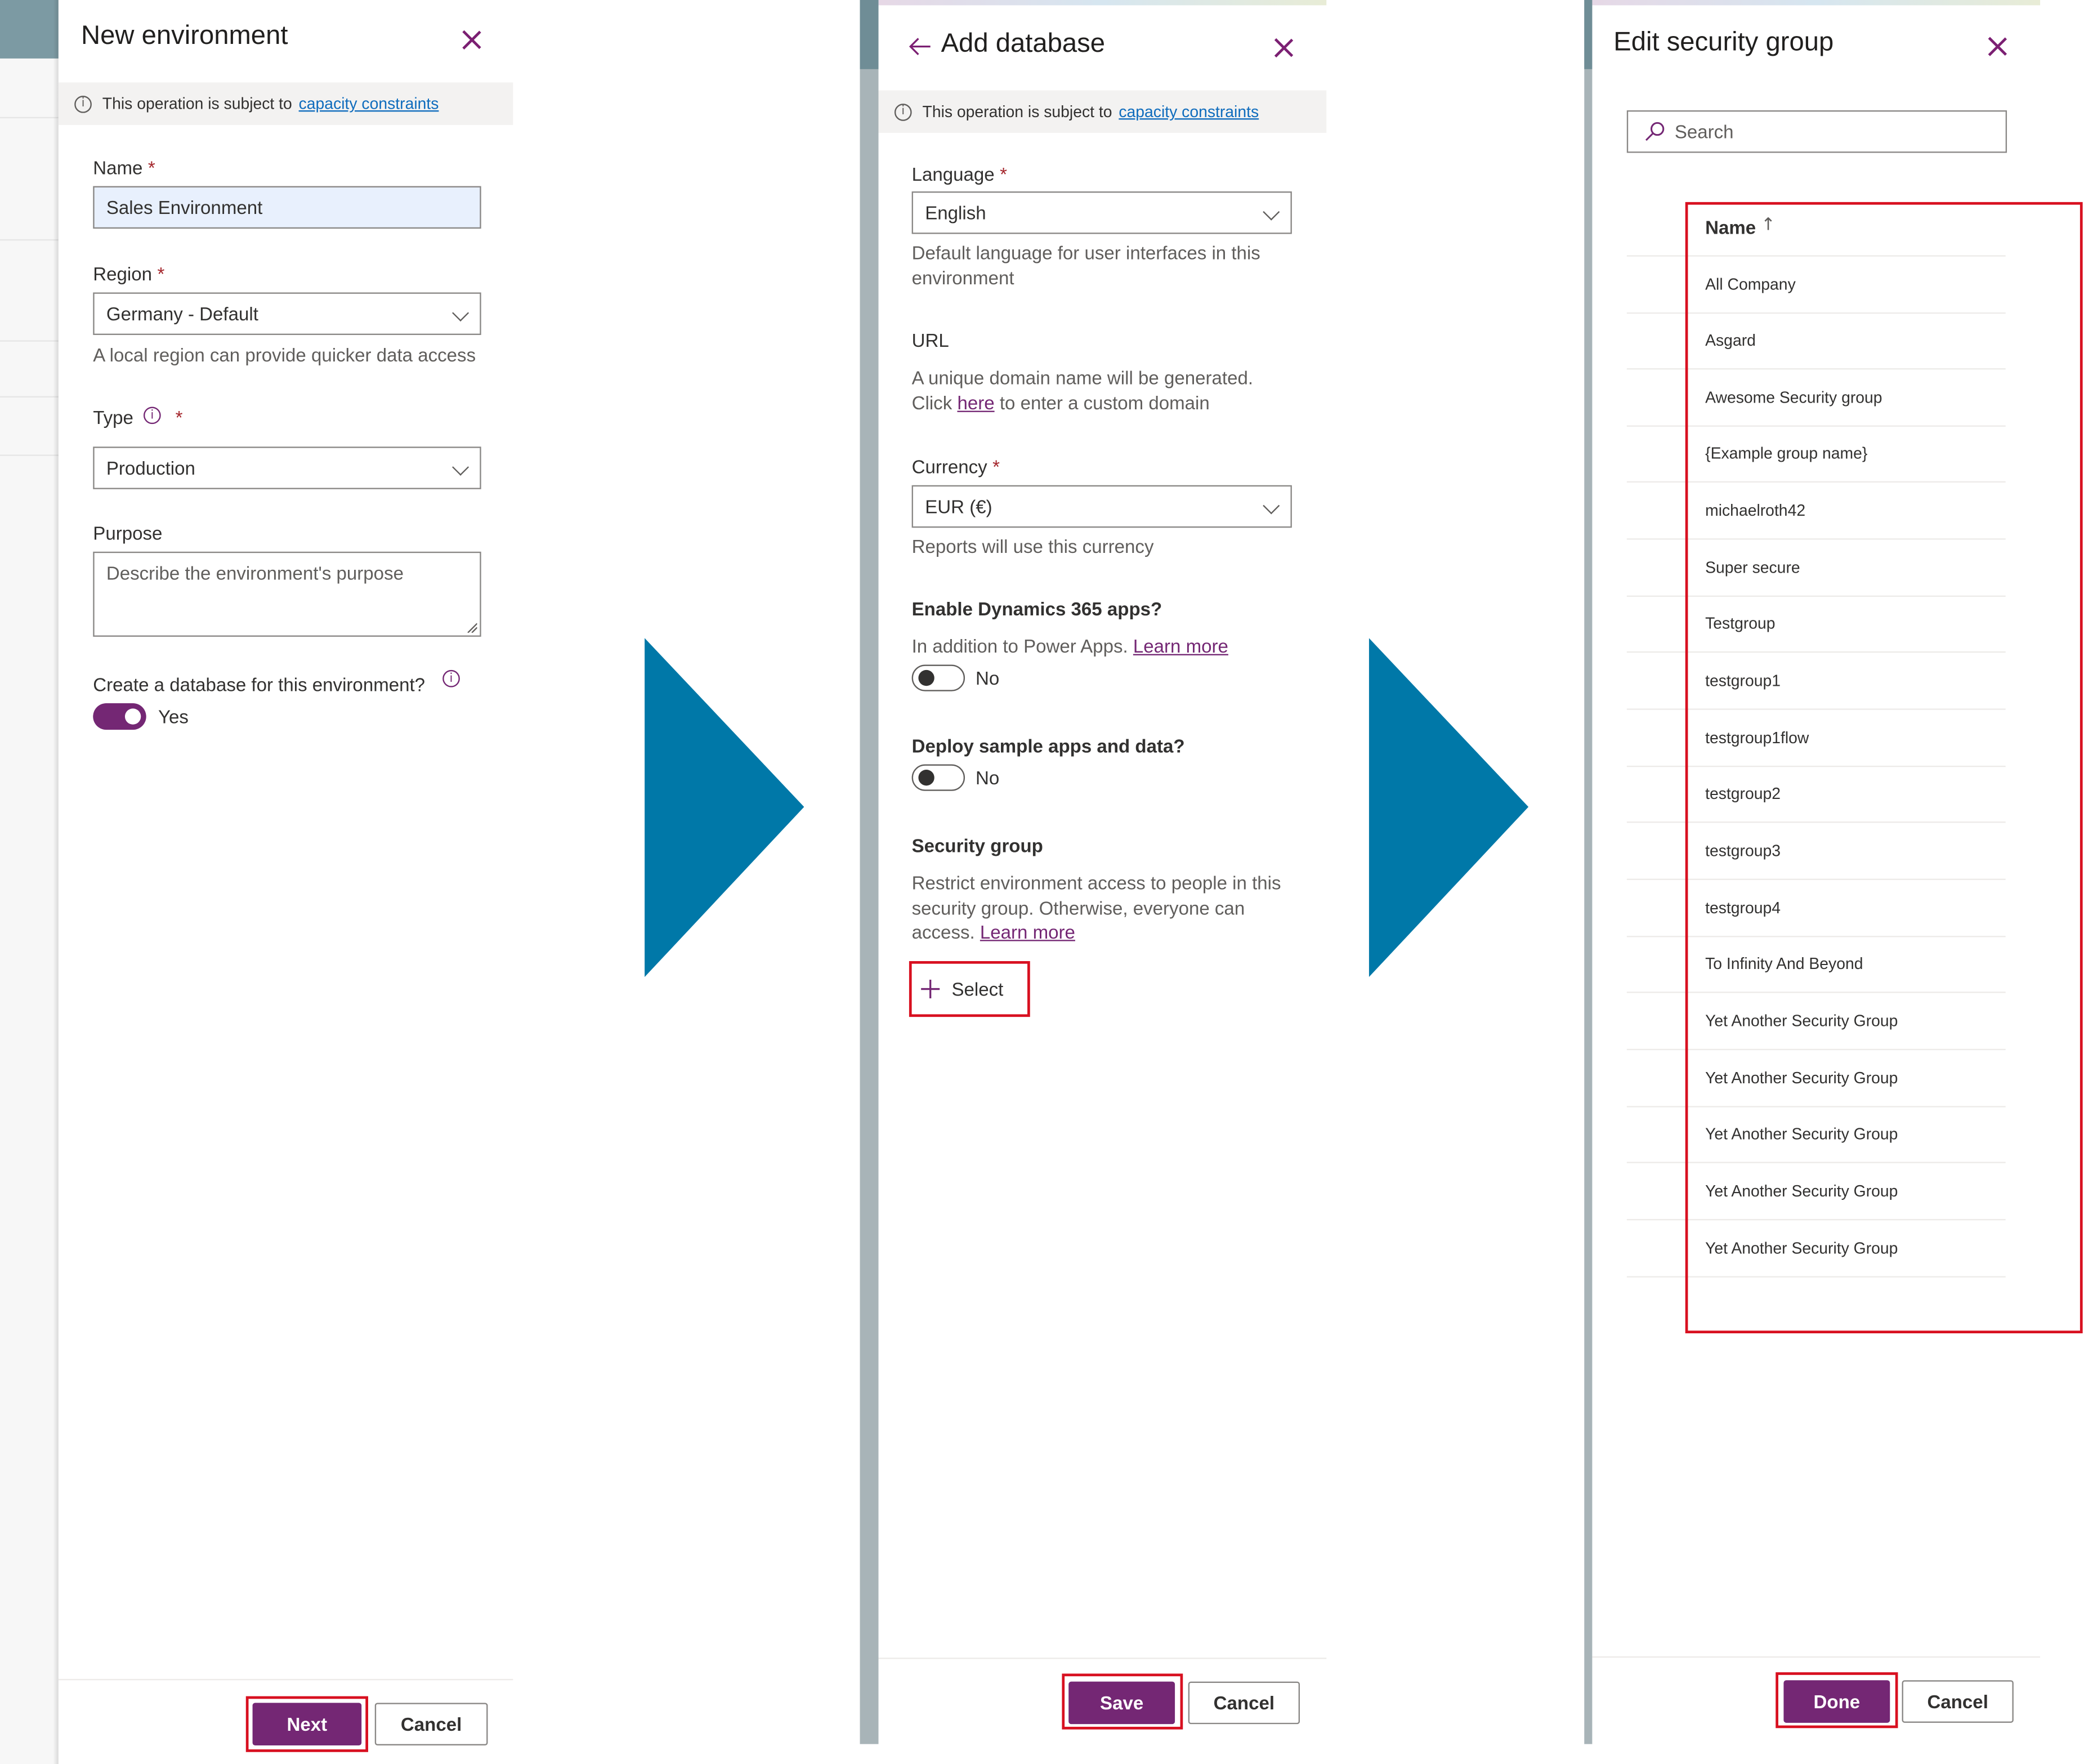  Describe the element at coordinates (1069, 646) in the screenshot. I see `dynamics-help: In addition to Power Apps. Learn more` at that location.